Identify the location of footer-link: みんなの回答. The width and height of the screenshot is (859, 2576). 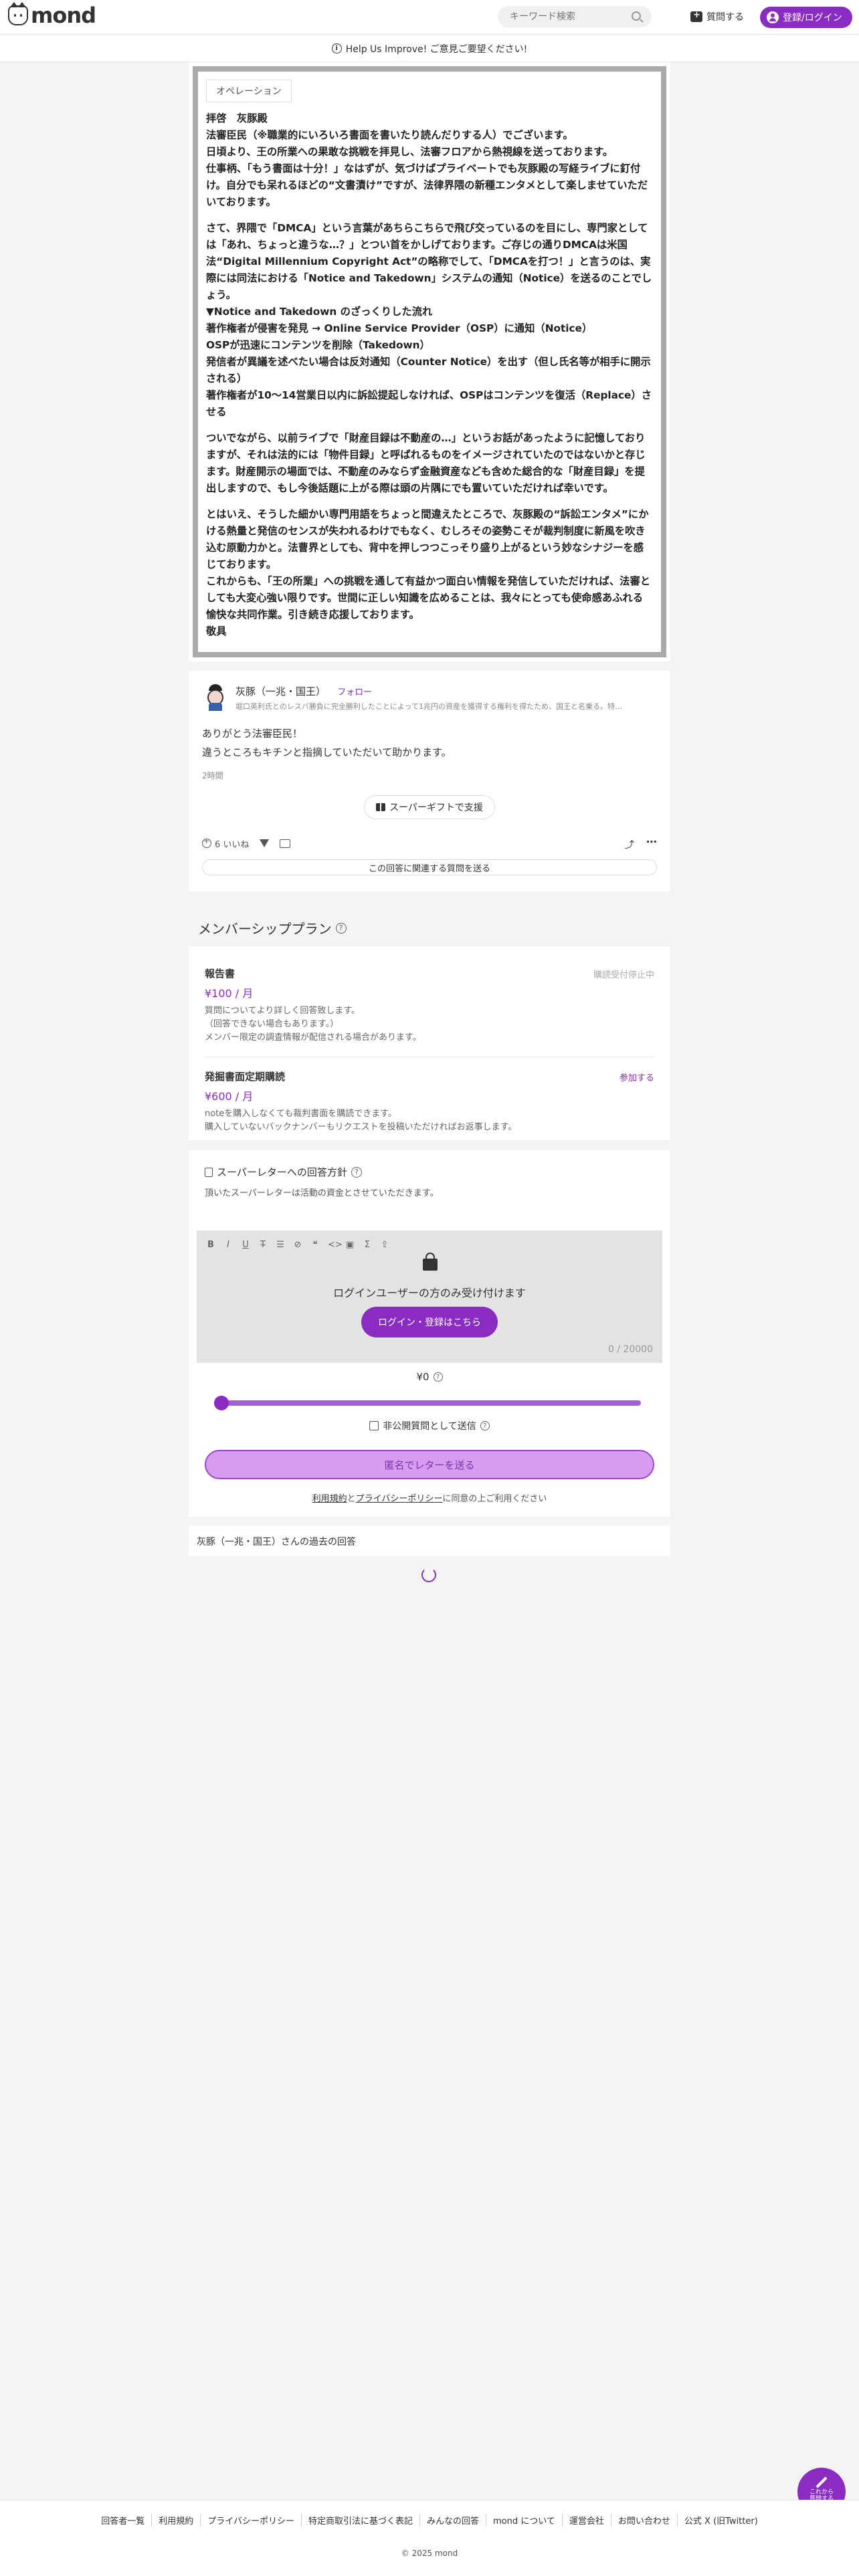
(453, 2521).